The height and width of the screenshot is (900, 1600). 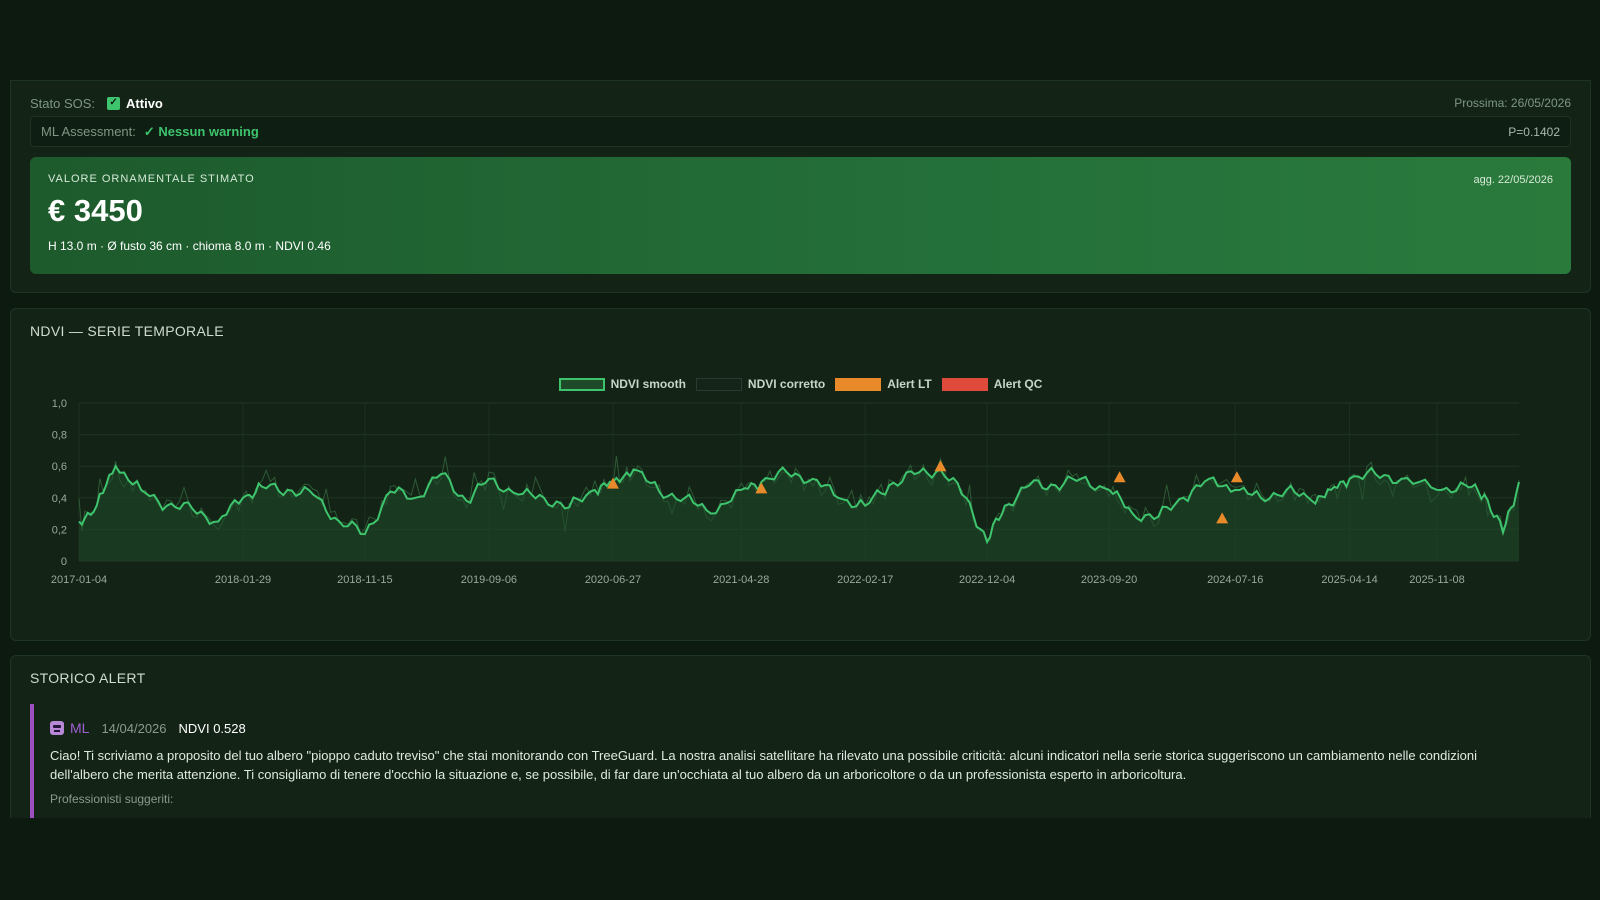 I want to click on check-icon: ✓, so click(x=113, y=102).